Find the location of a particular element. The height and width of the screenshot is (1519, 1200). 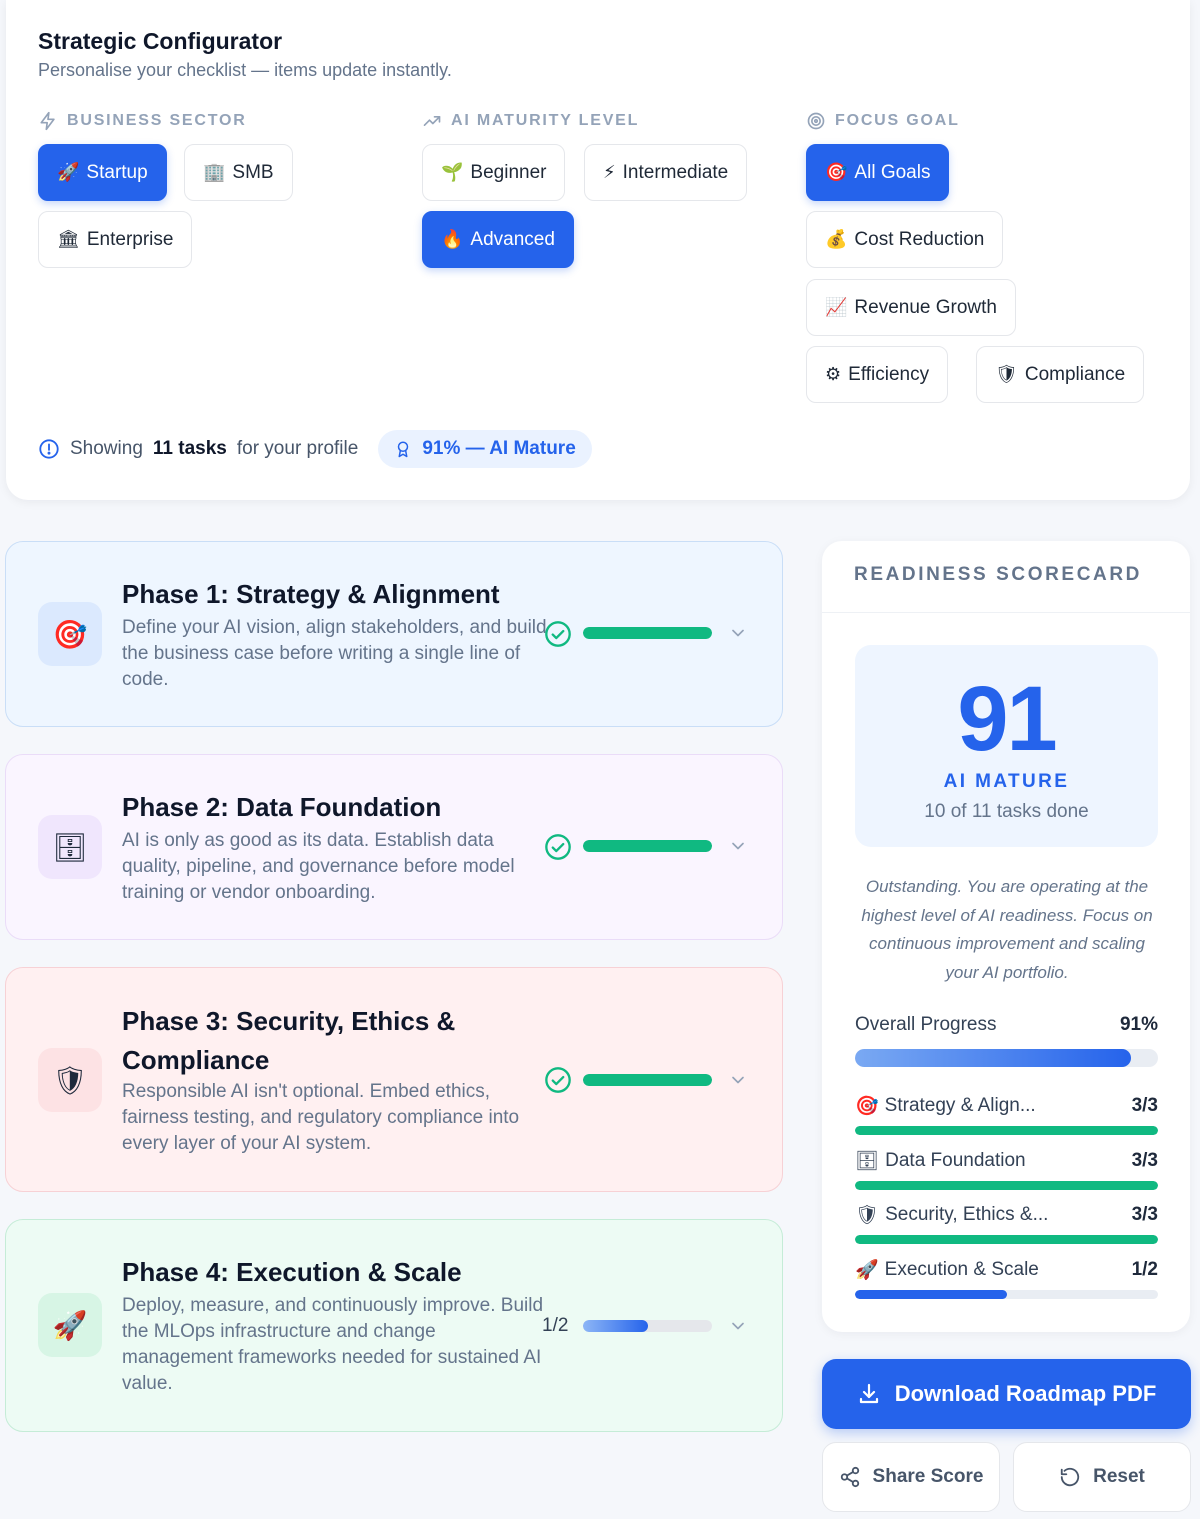

score-display: 91 AI MATURE 10 of 11 tasks done is located at coordinates (1006, 746).